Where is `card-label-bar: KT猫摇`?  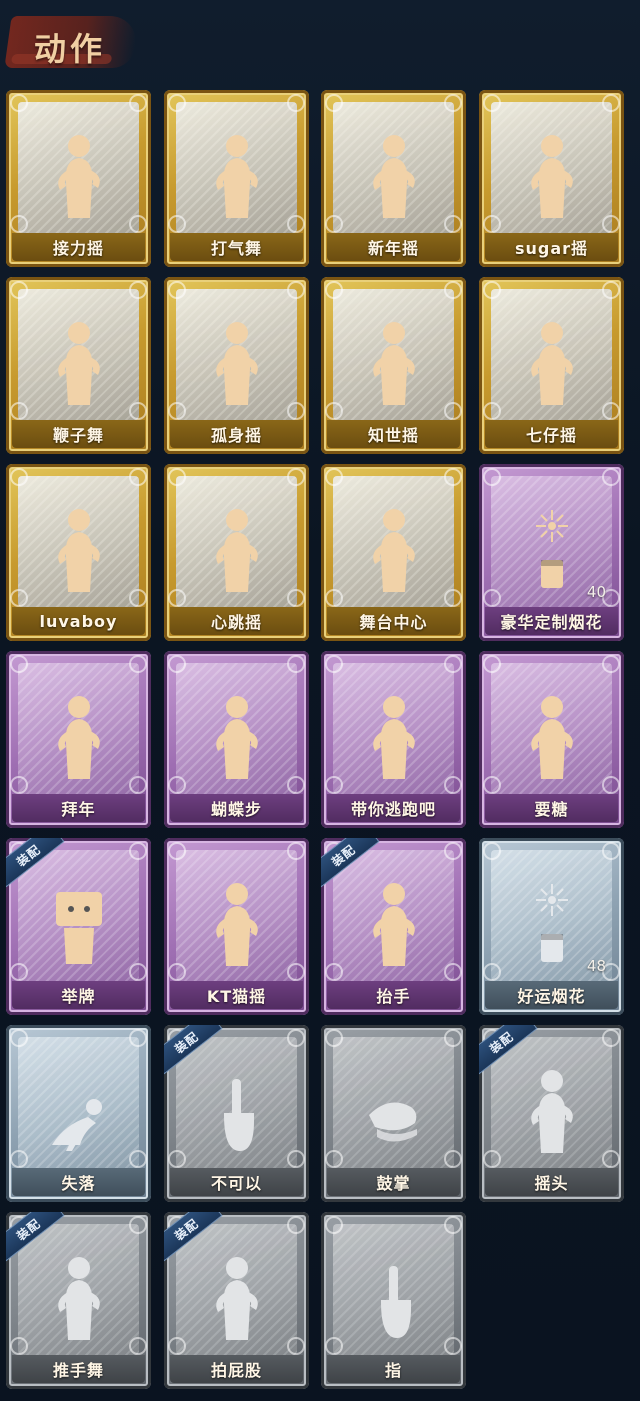 card-label-bar: KT猫摇 is located at coordinates (236, 995).